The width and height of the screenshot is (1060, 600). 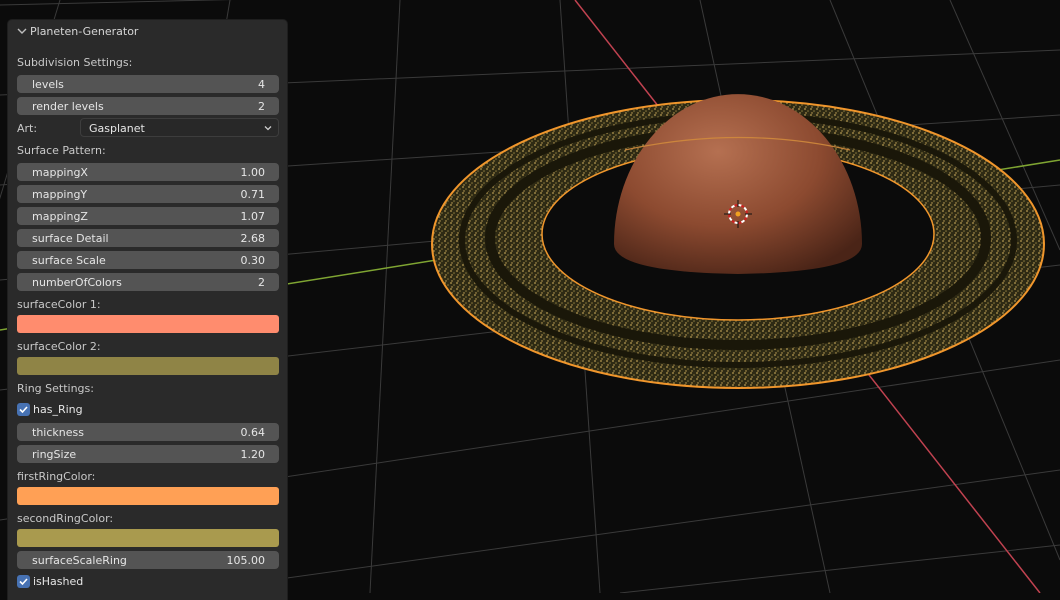 What do you see at coordinates (60, 172) in the screenshot?
I see `mappingx-label: mappingX` at bounding box center [60, 172].